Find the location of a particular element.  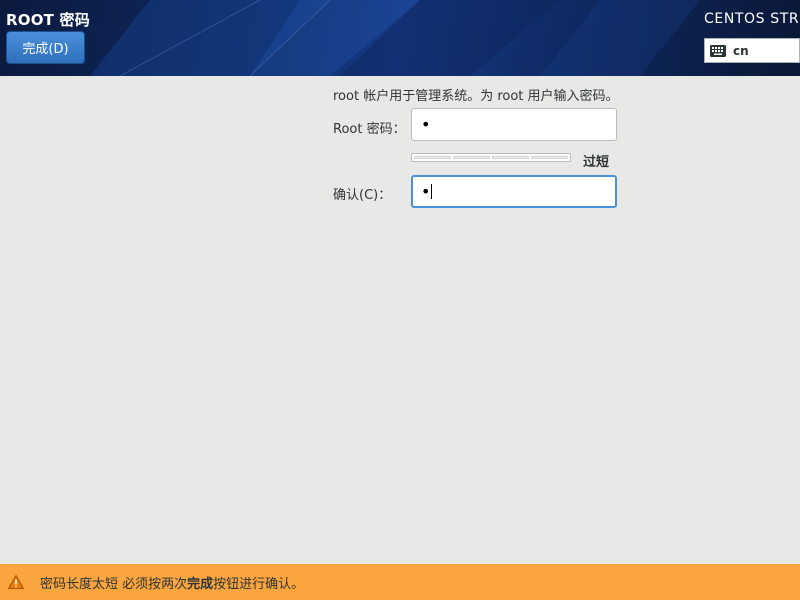

text-caret is located at coordinates (432, 191).